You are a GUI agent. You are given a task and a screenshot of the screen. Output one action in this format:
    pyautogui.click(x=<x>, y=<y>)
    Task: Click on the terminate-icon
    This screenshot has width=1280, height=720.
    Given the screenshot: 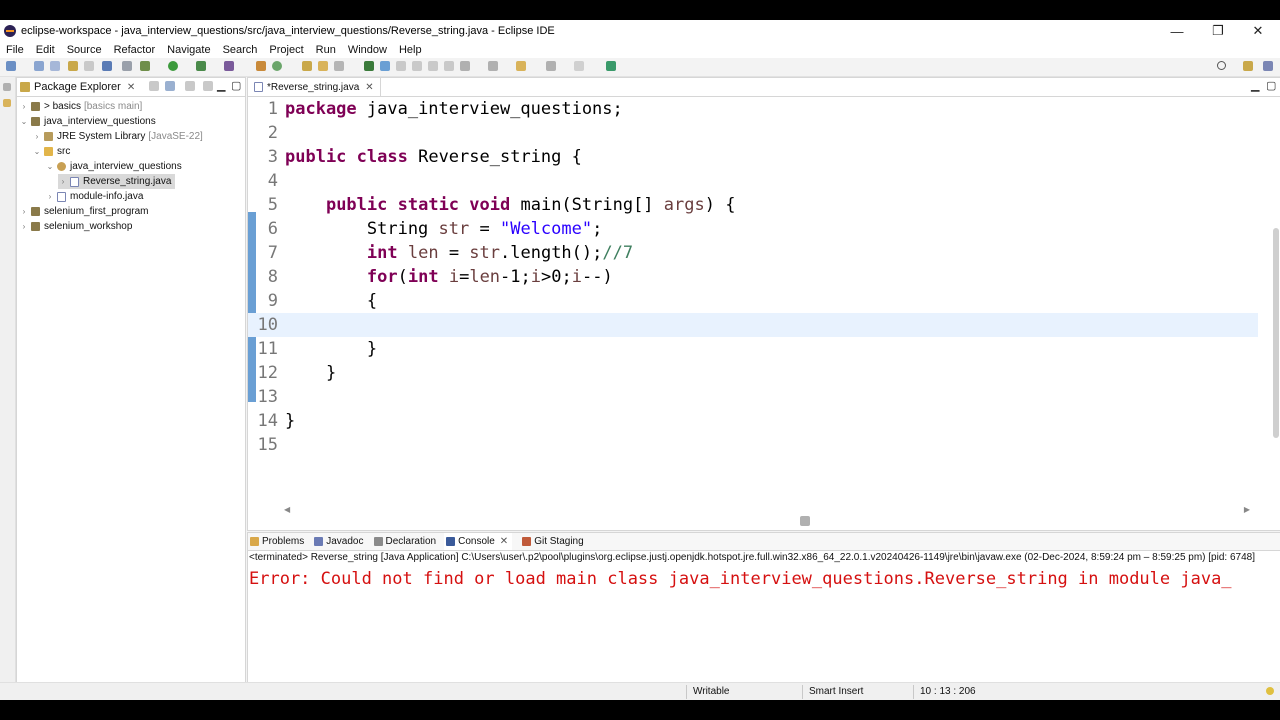 What is the action you would take?
    pyautogui.click(x=805, y=521)
    